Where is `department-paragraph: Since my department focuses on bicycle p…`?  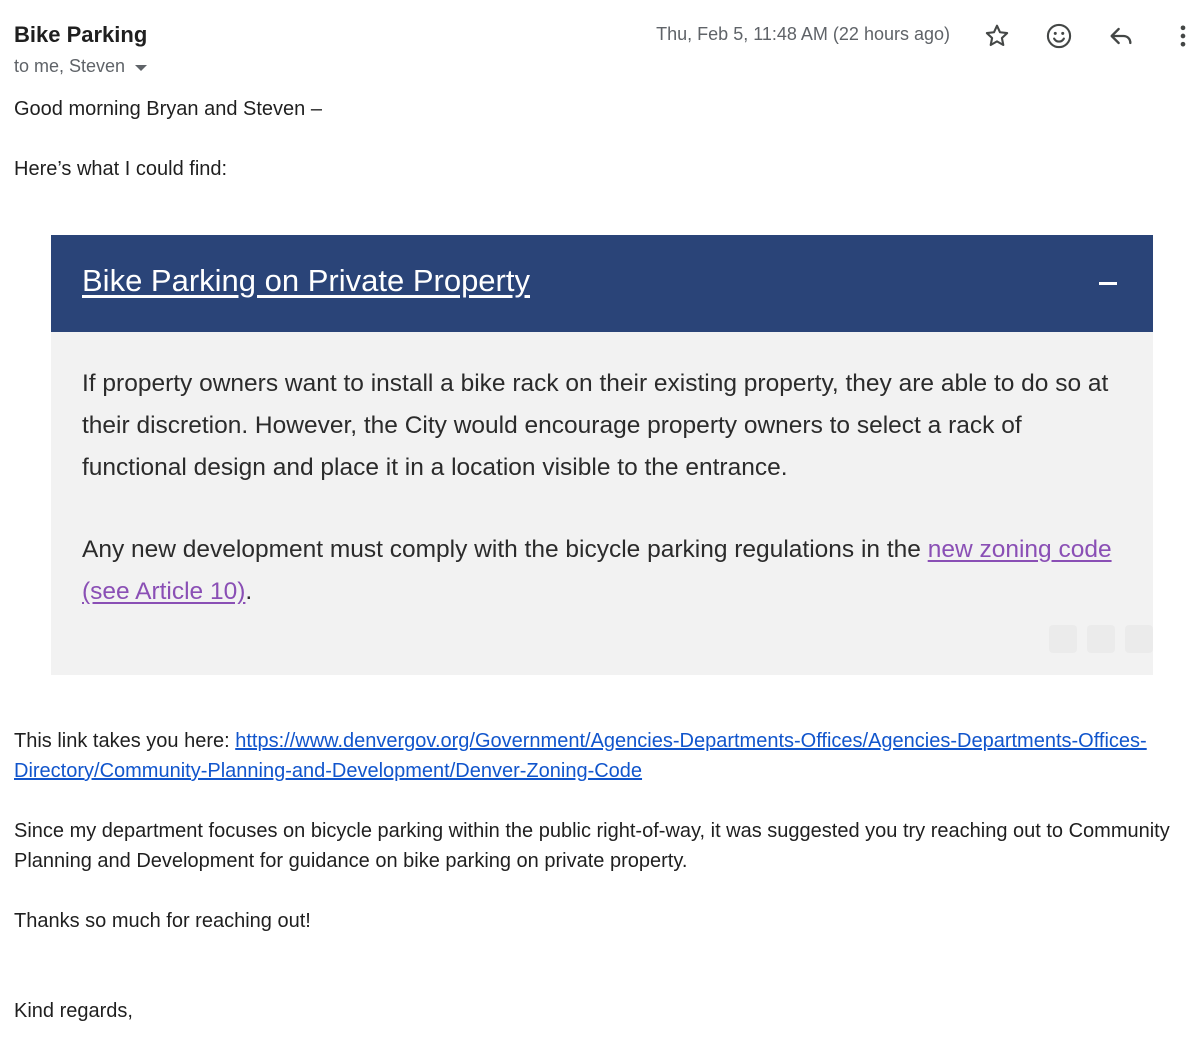 department-paragraph: Since my department focuses on bicycle p… is located at coordinates (592, 846).